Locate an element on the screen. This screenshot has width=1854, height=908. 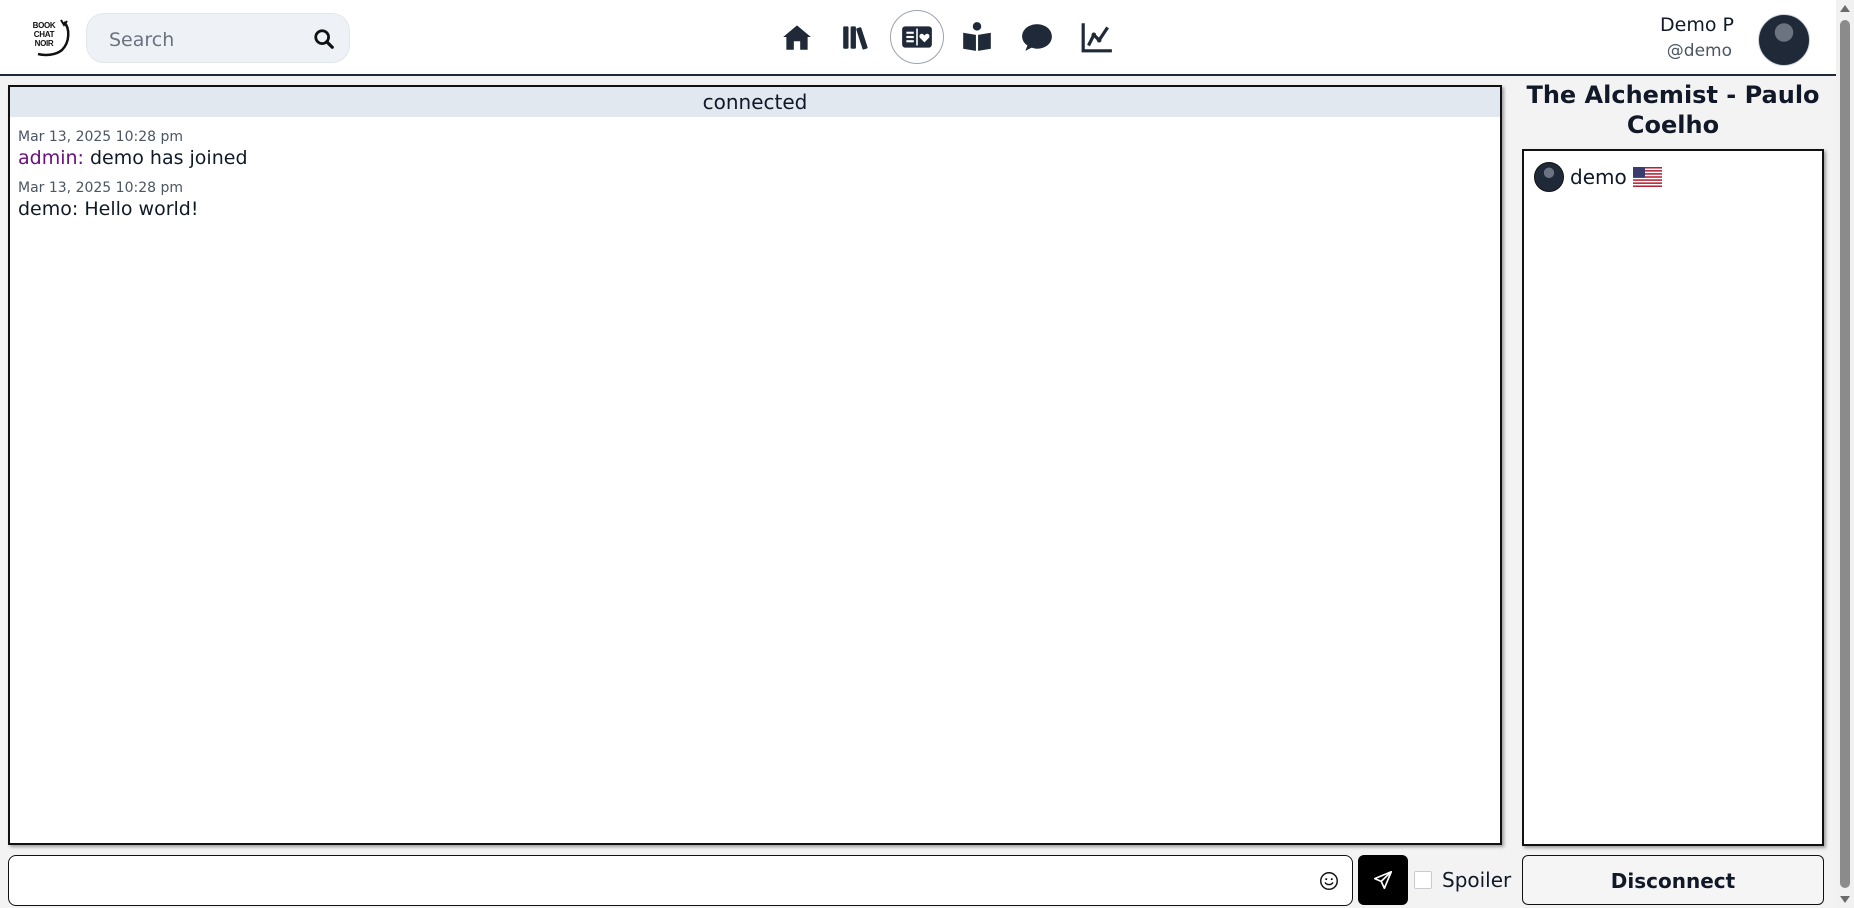
user-handle: @demo is located at coordinates (1699, 51).